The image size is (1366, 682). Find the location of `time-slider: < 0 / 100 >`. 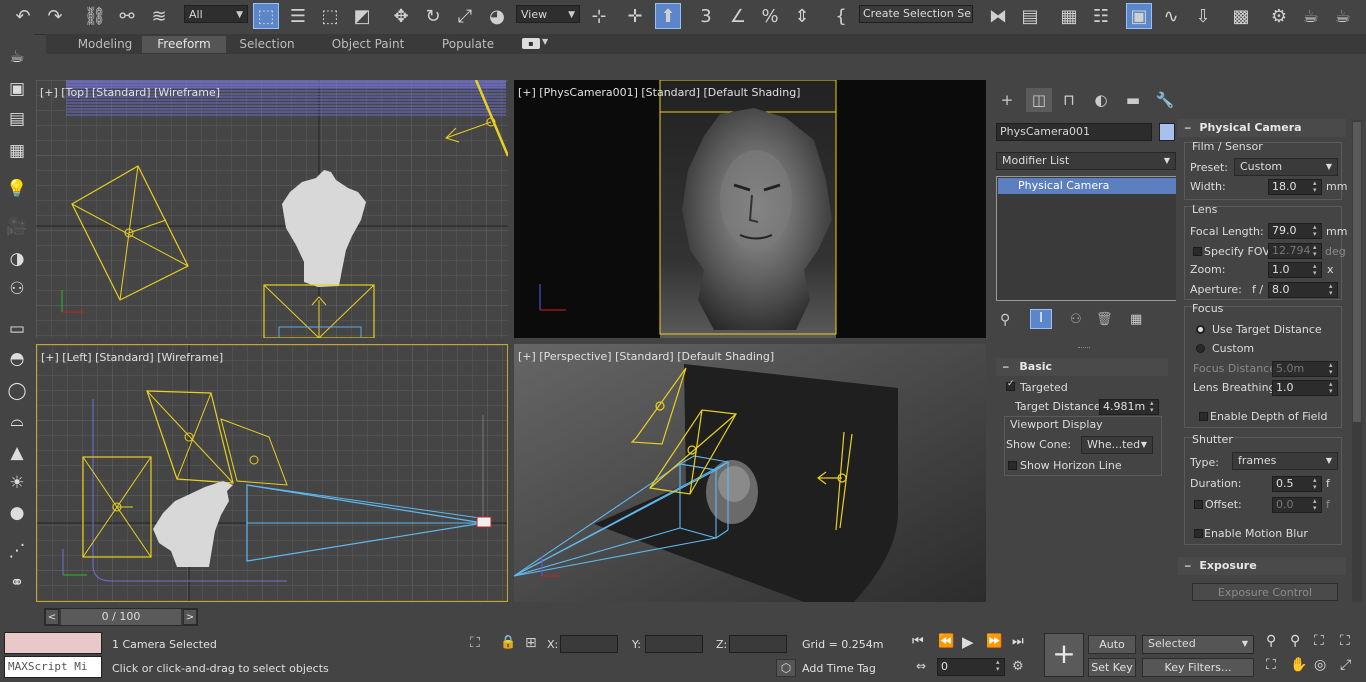

time-slider: < 0 / 100 > is located at coordinates (121, 617).